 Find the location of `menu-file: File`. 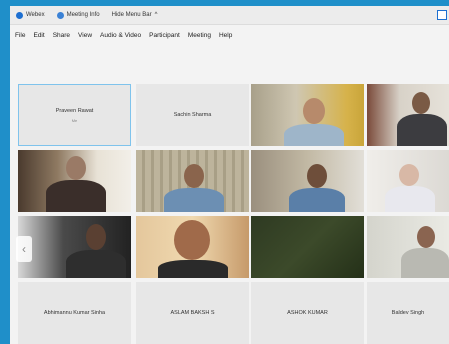

menu-file: File is located at coordinates (20, 35).